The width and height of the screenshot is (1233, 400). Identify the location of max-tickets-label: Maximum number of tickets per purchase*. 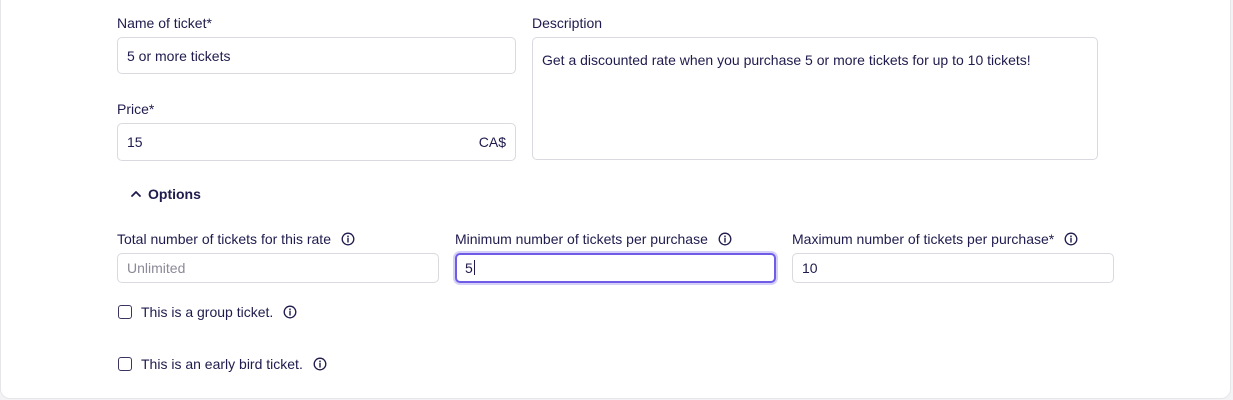
(935, 239).